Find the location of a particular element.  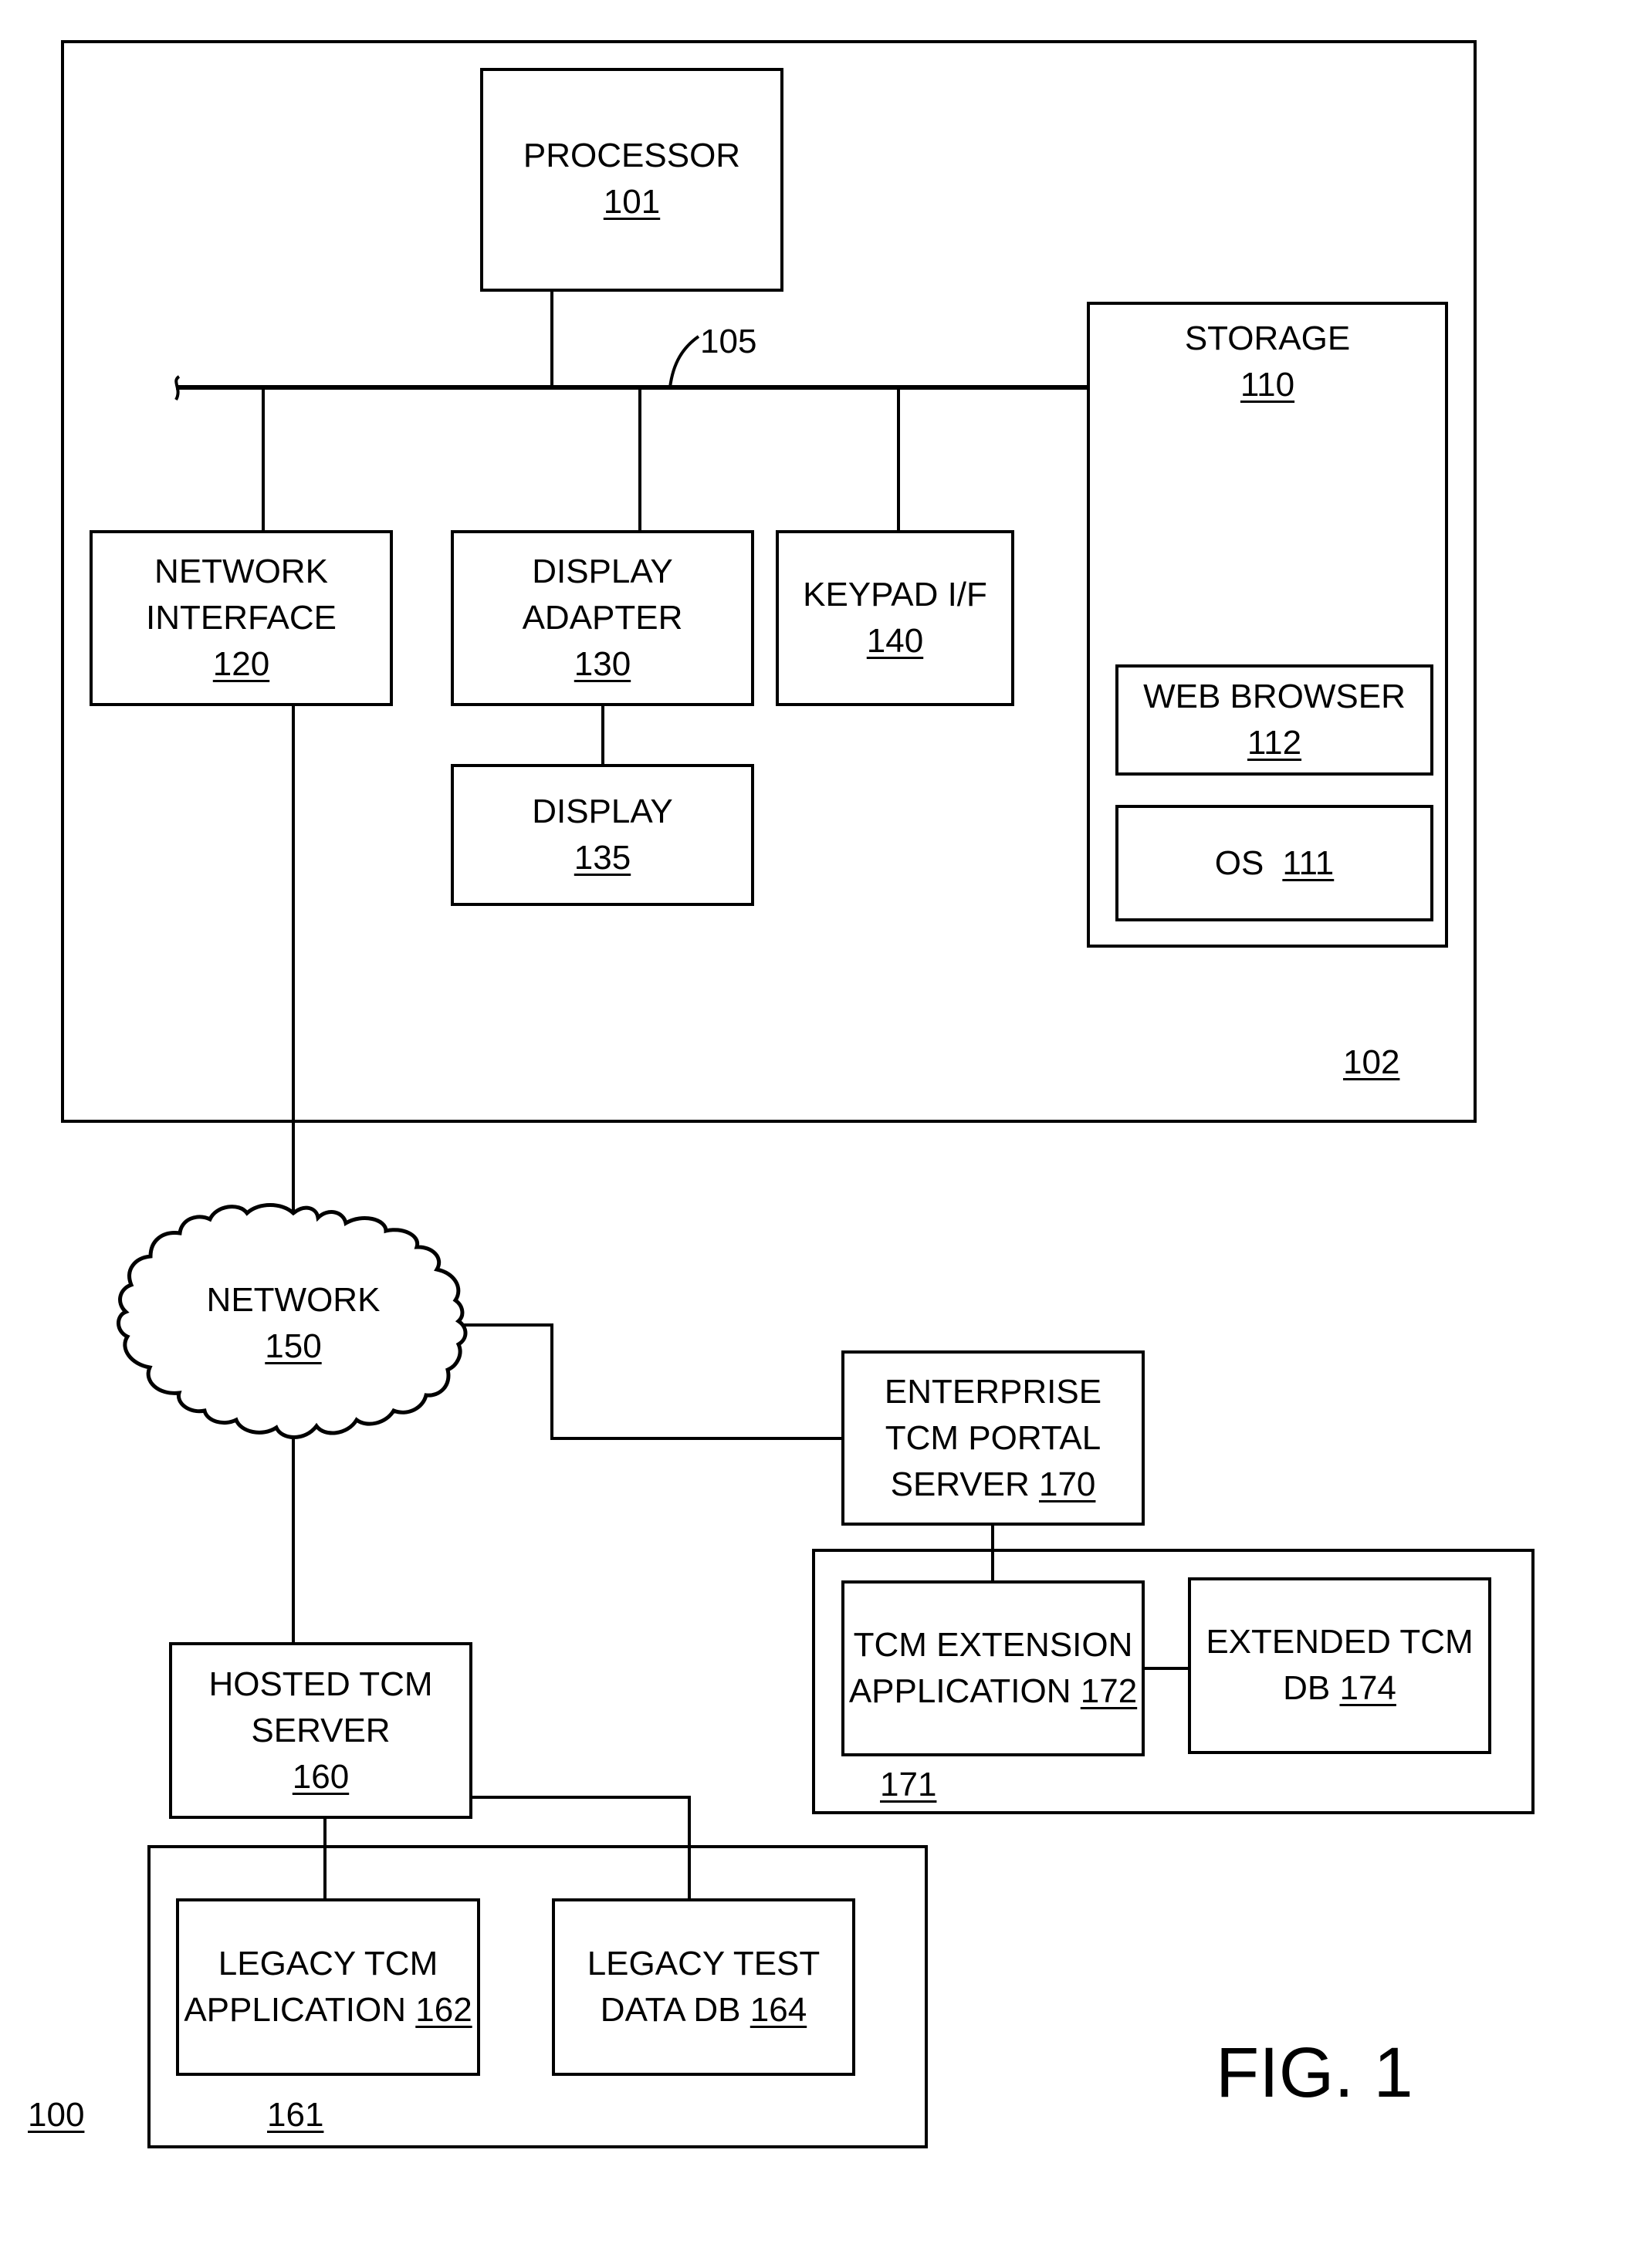

web-browser-ref: 112 is located at coordinates (1274, 743).